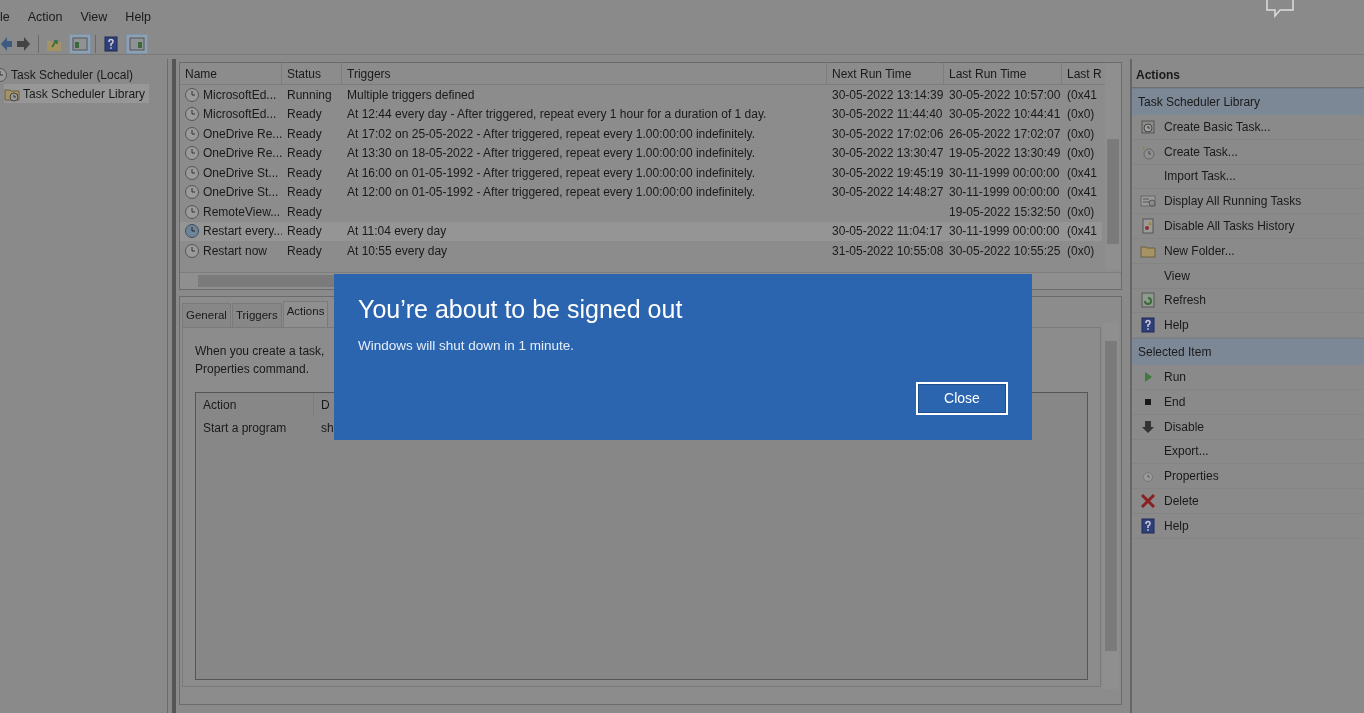 The height and width of the screenshot is (713, 1364). I want to click on column-header: Action, so click(255, 405).